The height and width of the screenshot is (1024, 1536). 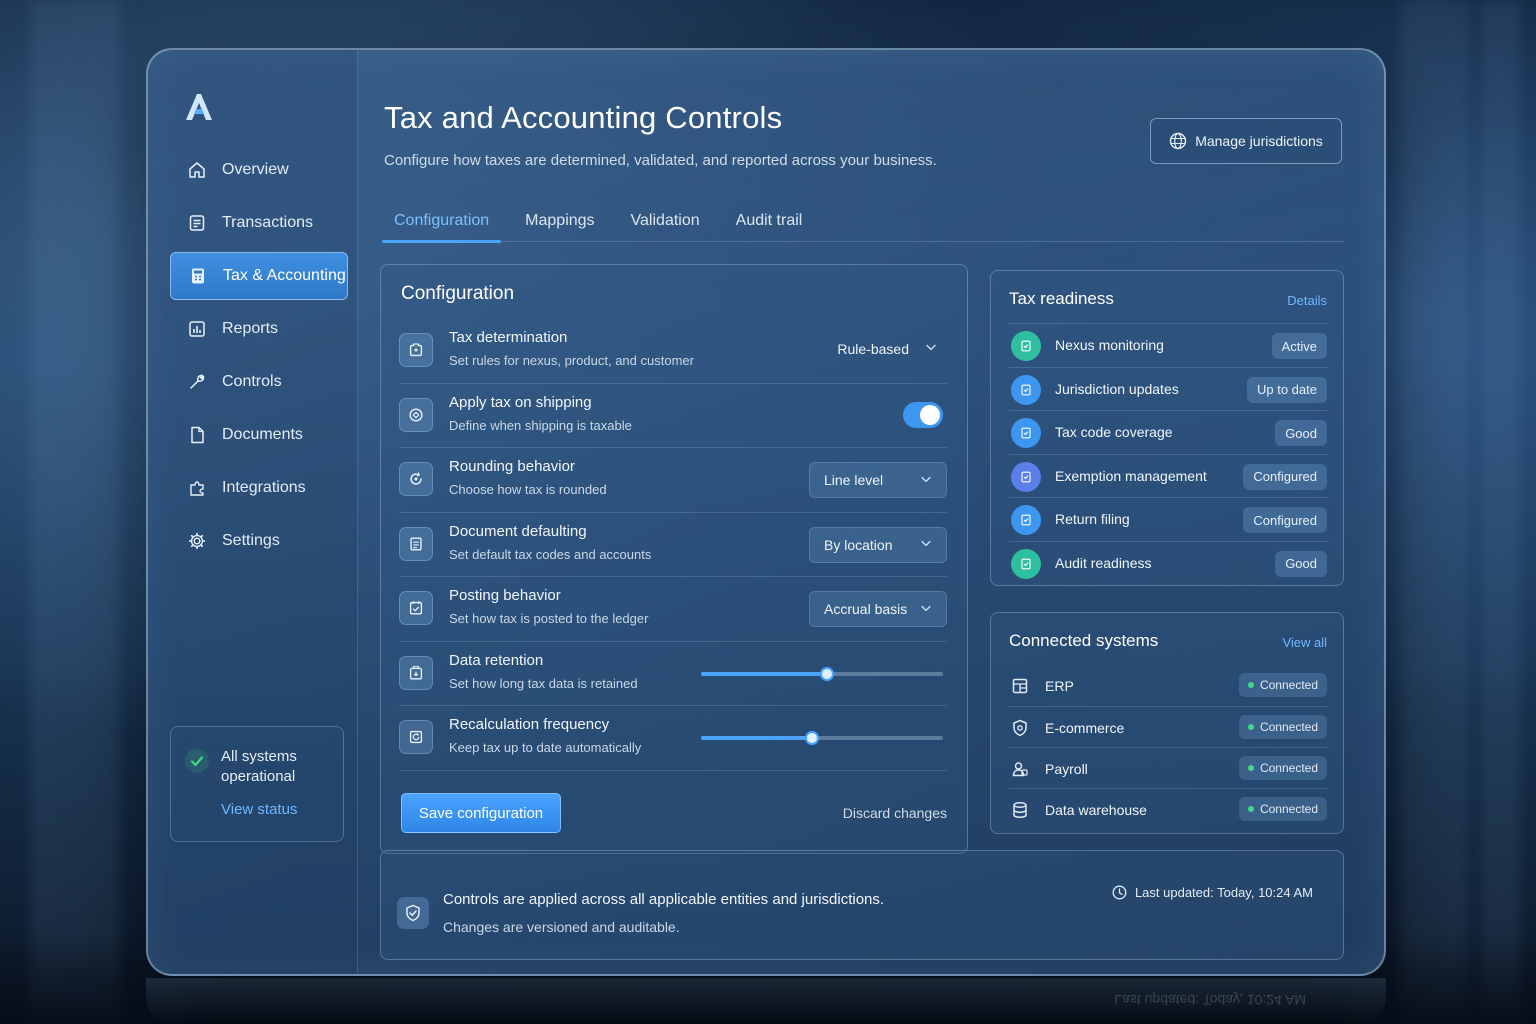 I want to click on tax-readiness-title: Tax readiness, so click(x=1061, y=298).